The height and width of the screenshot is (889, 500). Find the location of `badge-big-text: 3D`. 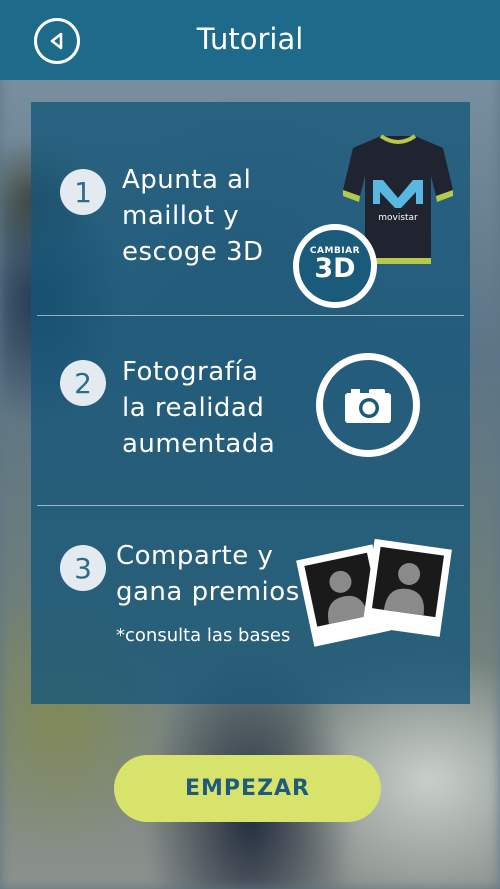

badge-big-text: 3D is located at coordinates (335, 268).